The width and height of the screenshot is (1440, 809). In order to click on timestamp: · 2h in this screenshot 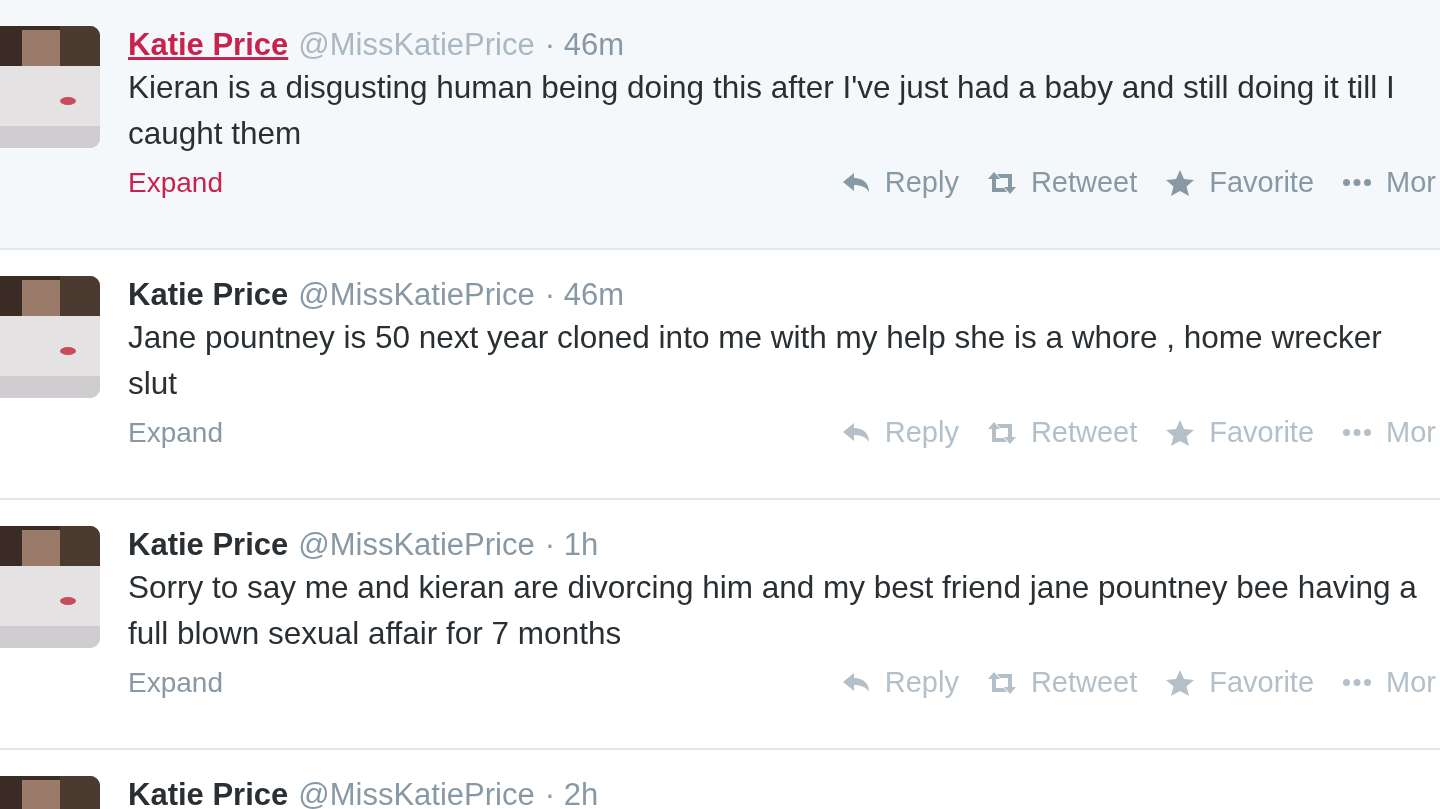, I will do `click(571, 792)`.